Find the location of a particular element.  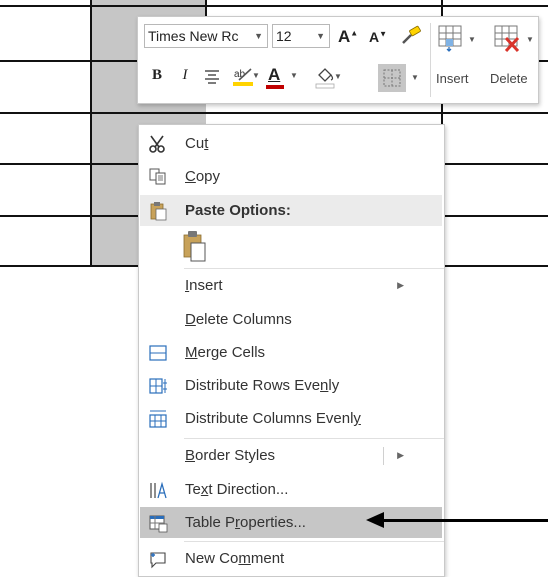

insert-table-button: ▼ Insert is located at coordinates (457, 60).